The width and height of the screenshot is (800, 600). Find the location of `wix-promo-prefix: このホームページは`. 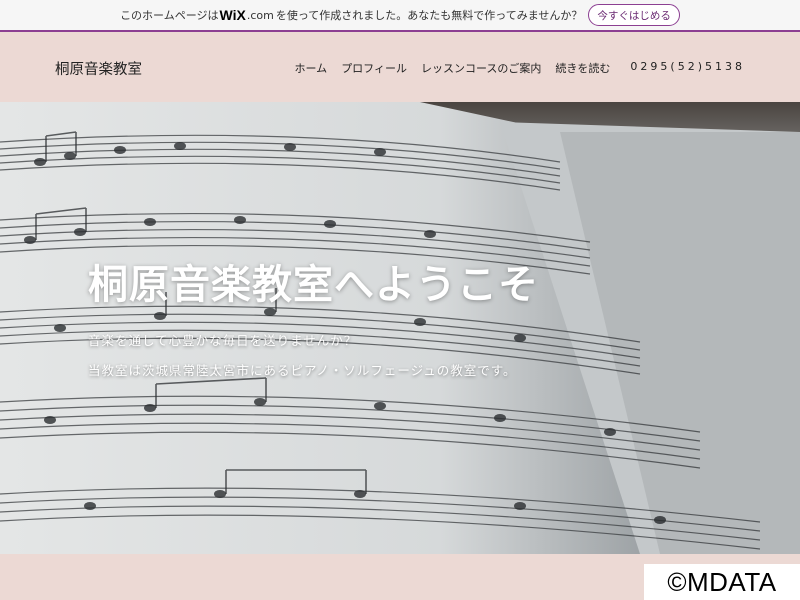

wix-promo-prefix: このホームページは is located at coordinates (169, 15).